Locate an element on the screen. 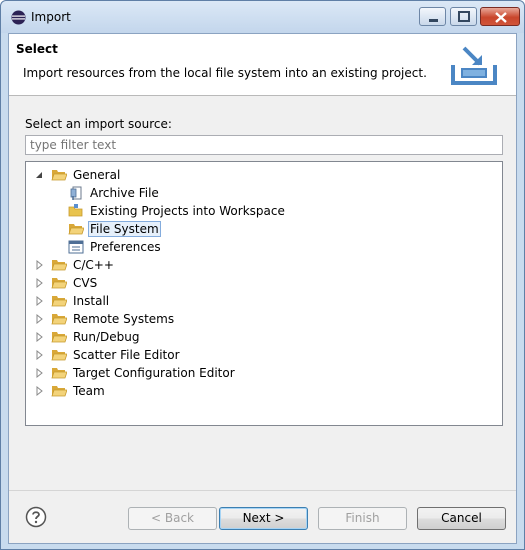 This screenshot has width=525, height=550. tree-item-label: Existing Projects into Workspace is located at coordinates (187, 211).